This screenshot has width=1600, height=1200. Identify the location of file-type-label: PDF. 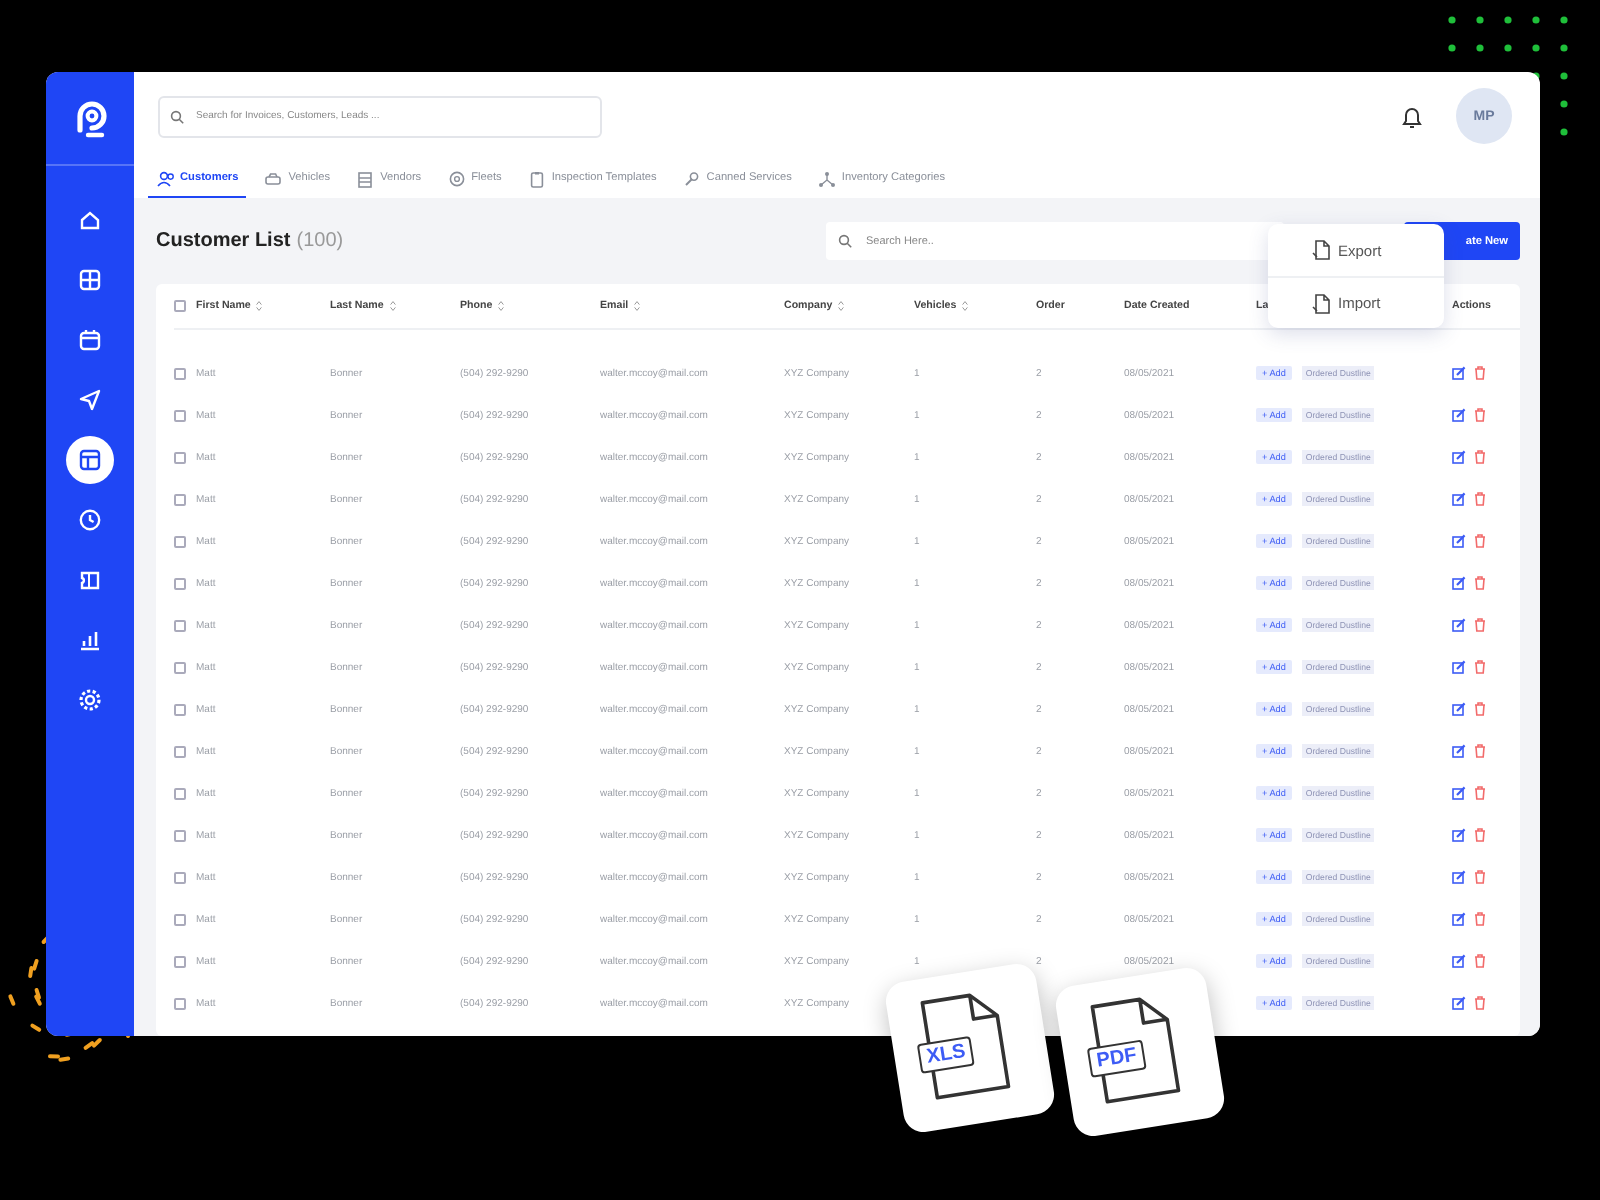
(1116, 1058).